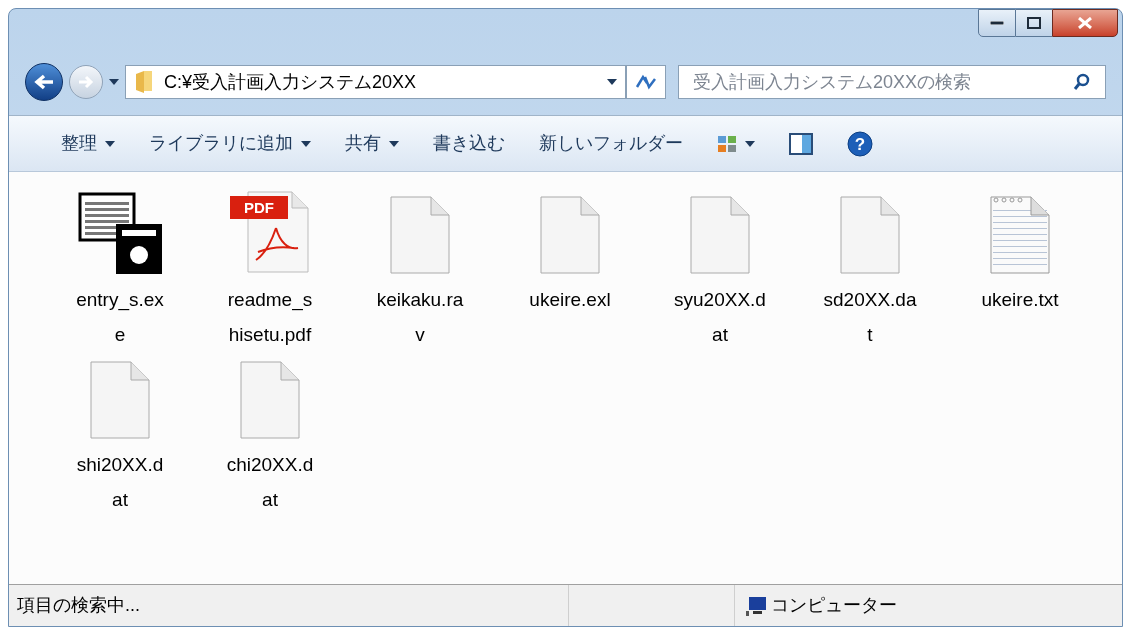 The width and height of the screenshot is (1129, 633). I want to click on minimize-button, so click(997, 23).